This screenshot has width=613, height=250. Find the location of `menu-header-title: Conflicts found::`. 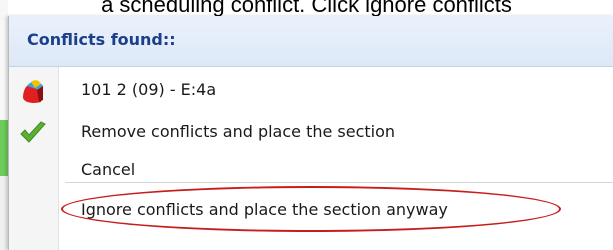

menu-header-title: Conflicts found:: is located at coordinates (101, 39).